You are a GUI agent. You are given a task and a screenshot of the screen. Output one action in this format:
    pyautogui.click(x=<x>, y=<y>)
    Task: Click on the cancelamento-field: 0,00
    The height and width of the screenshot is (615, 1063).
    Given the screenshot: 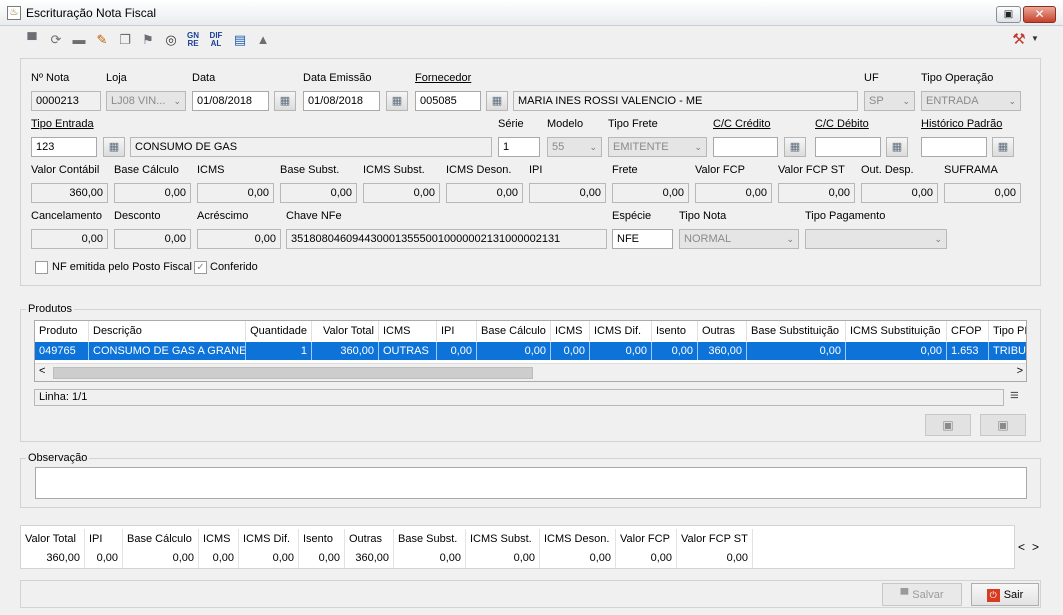 What is the action you would take?
    pyautogui.click(x=69, y=239)
    